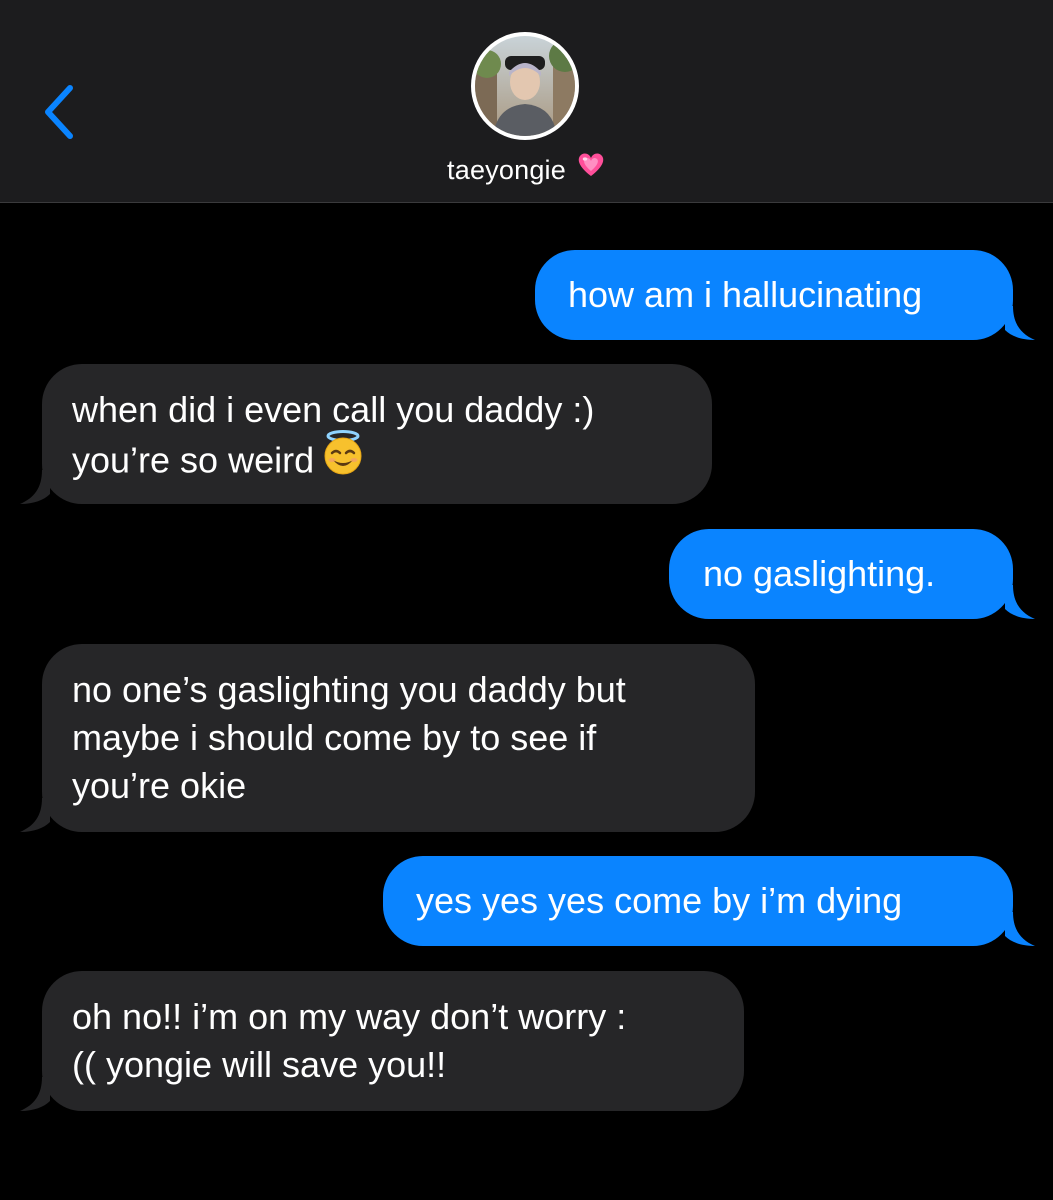  I want to click on sent-message-bubble: no gaslighting., so click(852, 574).